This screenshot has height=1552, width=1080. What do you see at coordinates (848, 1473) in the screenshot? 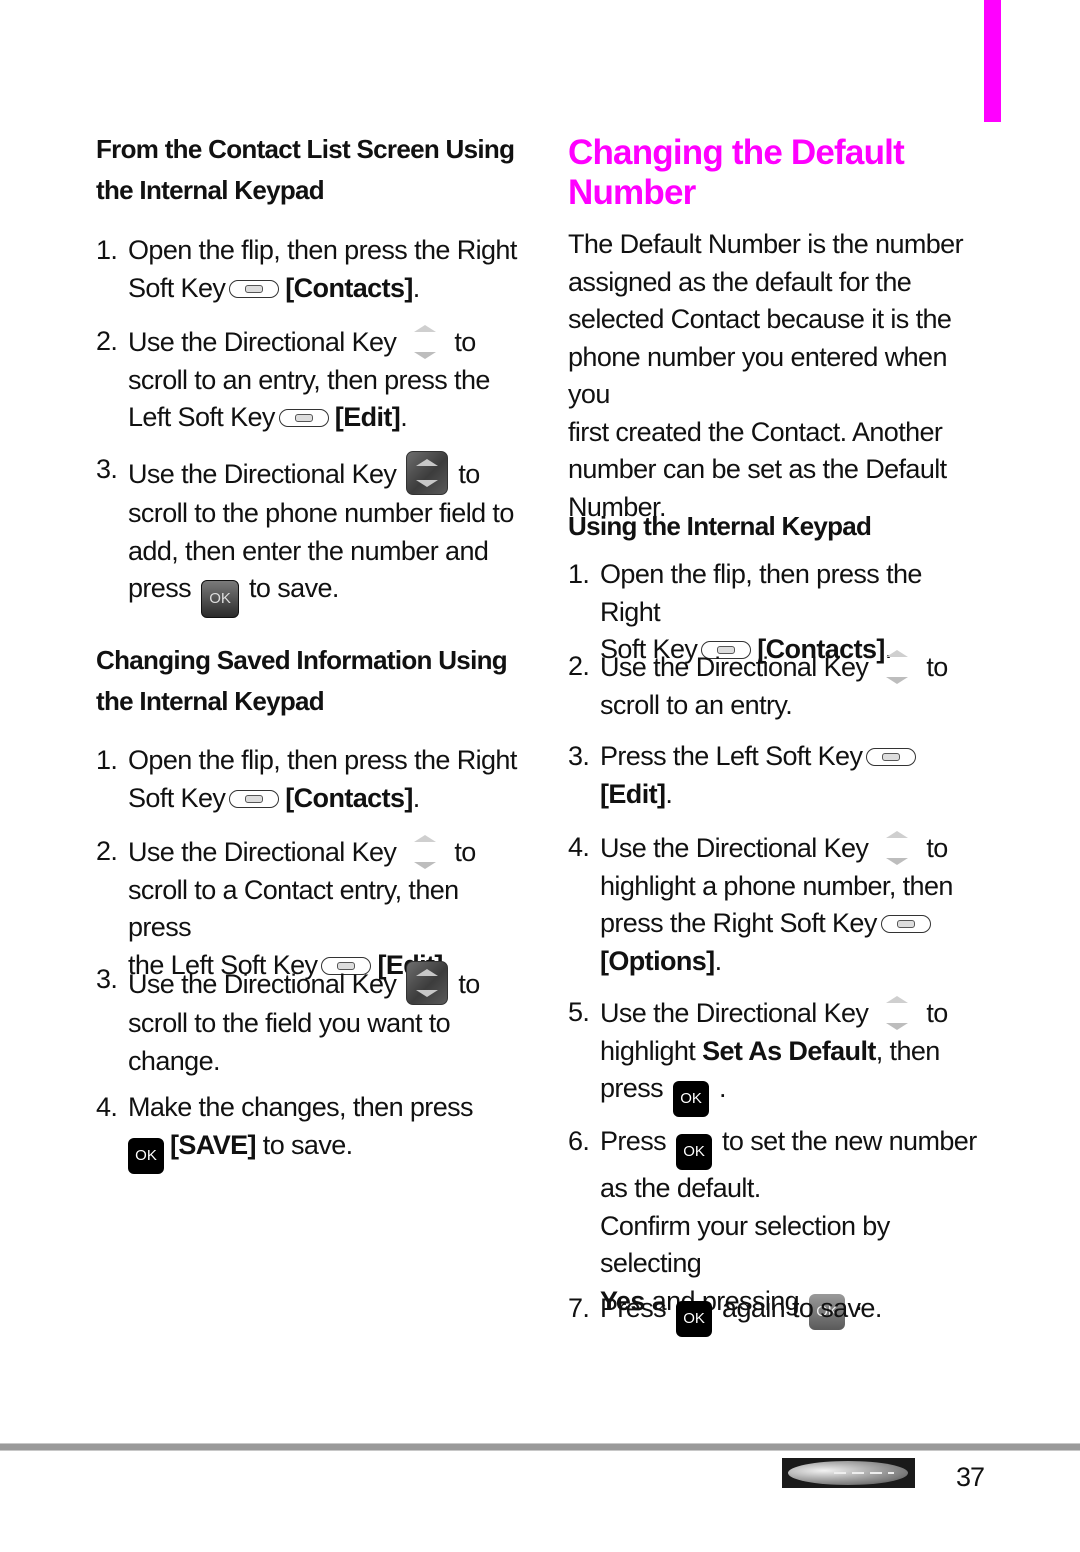
I see `footer-logo-icon` at bounding box center [848, 1473].